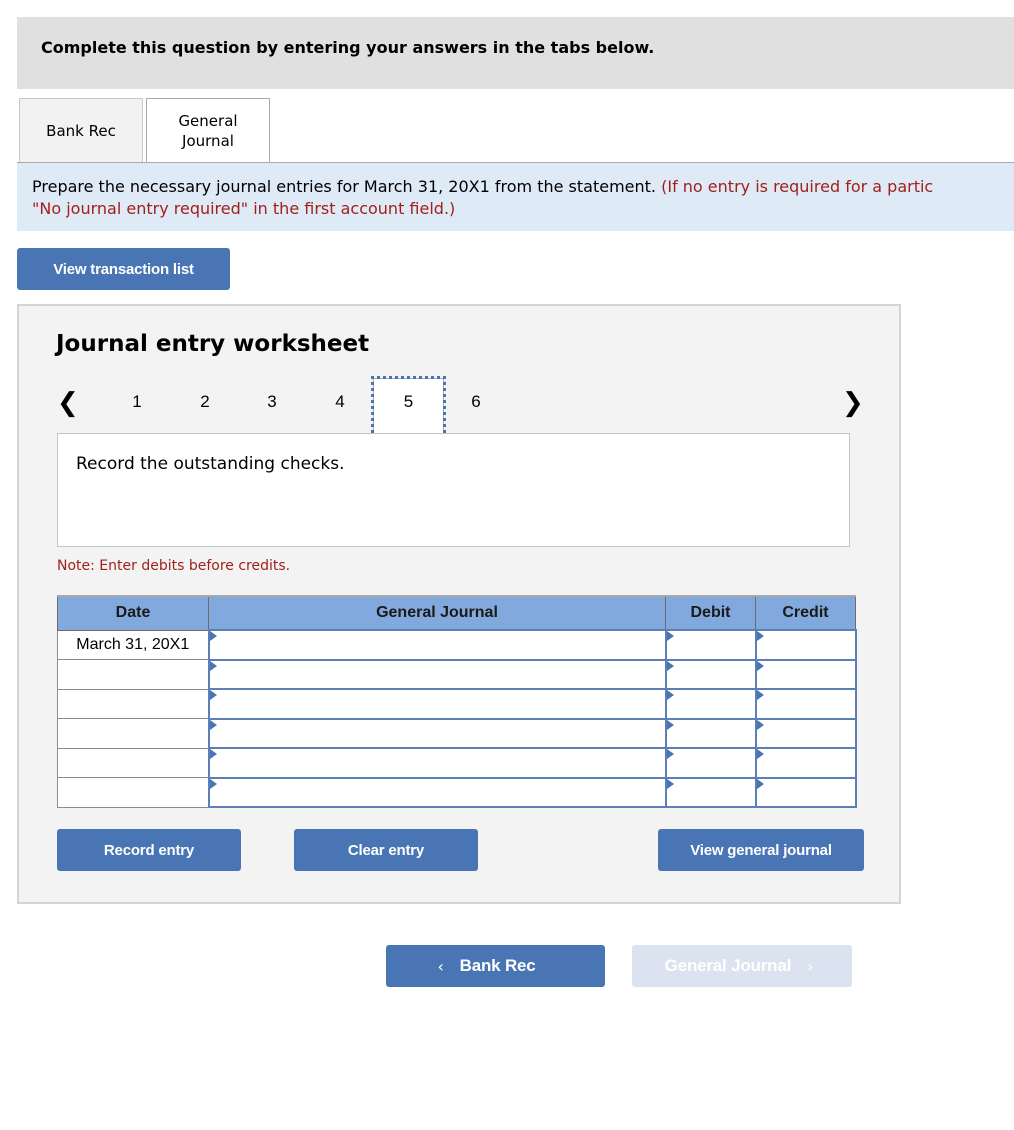 This screenshot has height=1130, width=1014. What do you see at coordinates (205, 402) in the screenshot?
I see `page-2: 2` at bounding box center [205, 402].